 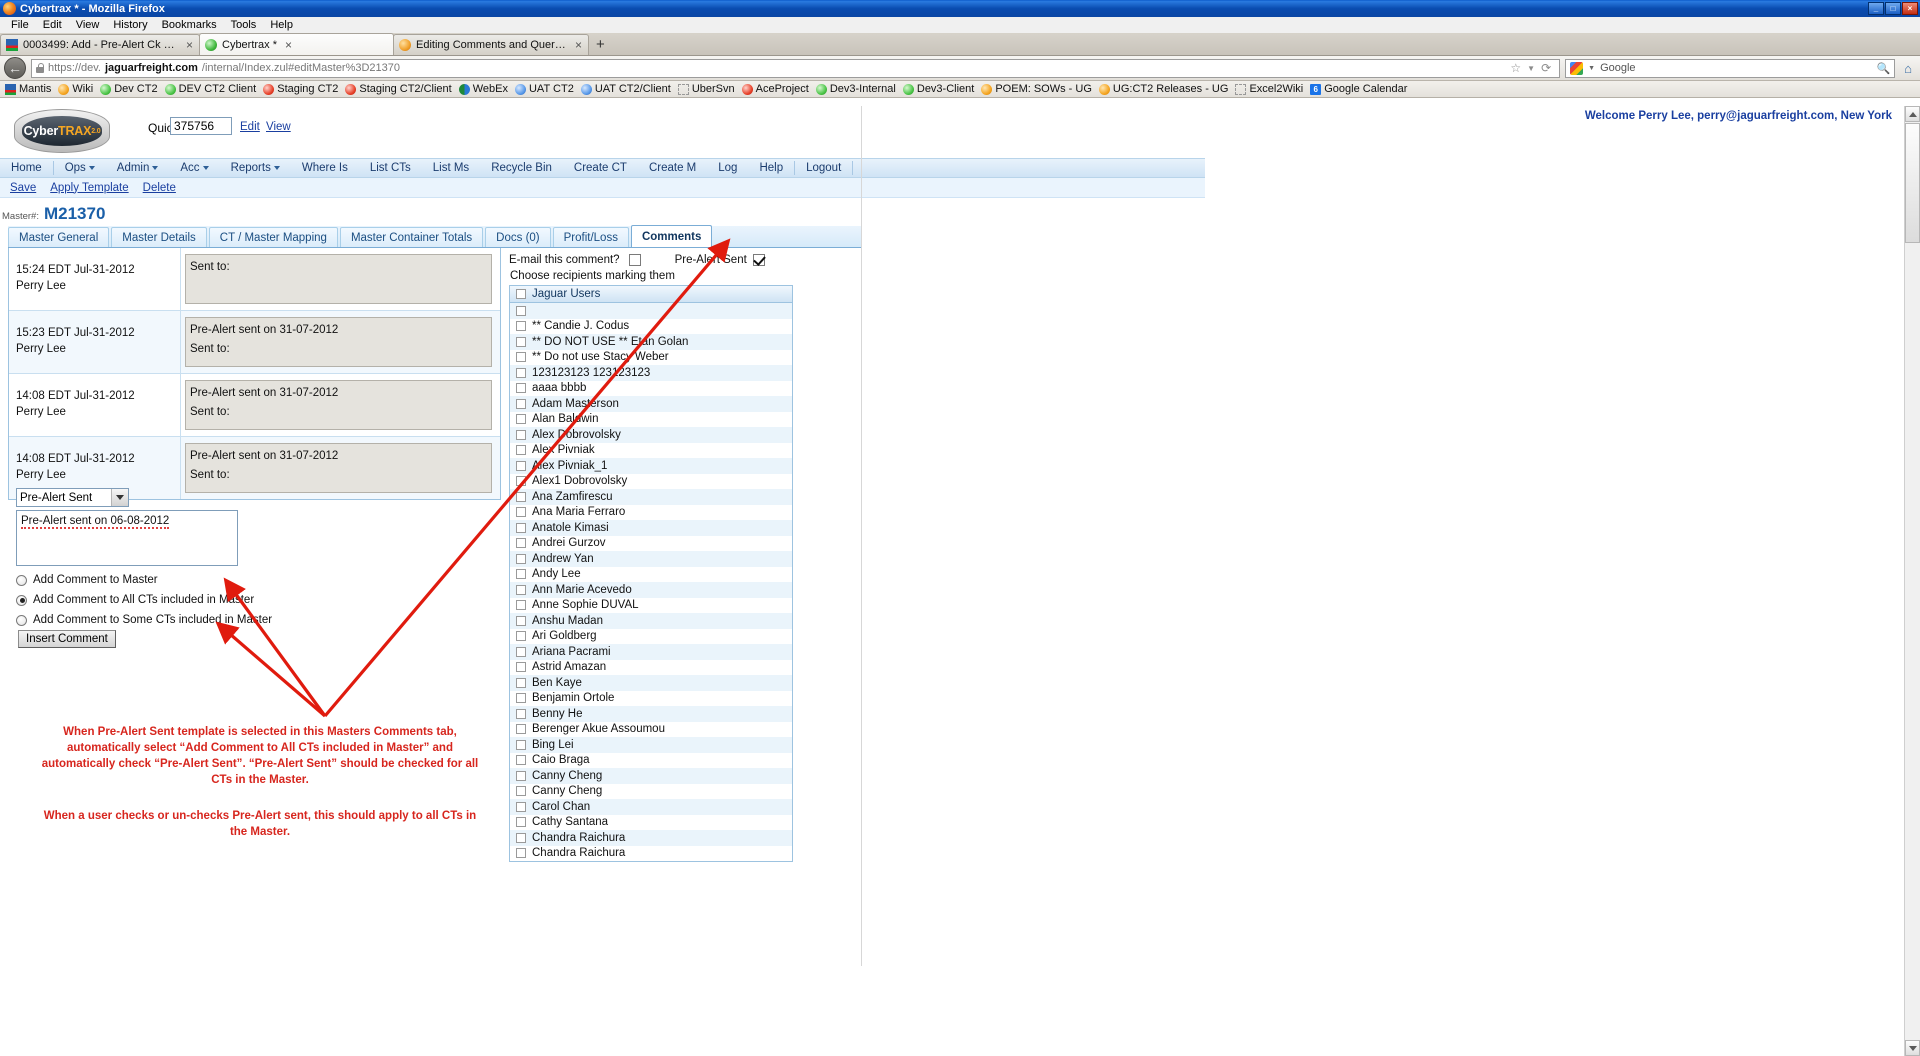 I want to click on apply-template-link: Apply Template, so click(x=89, y=188).